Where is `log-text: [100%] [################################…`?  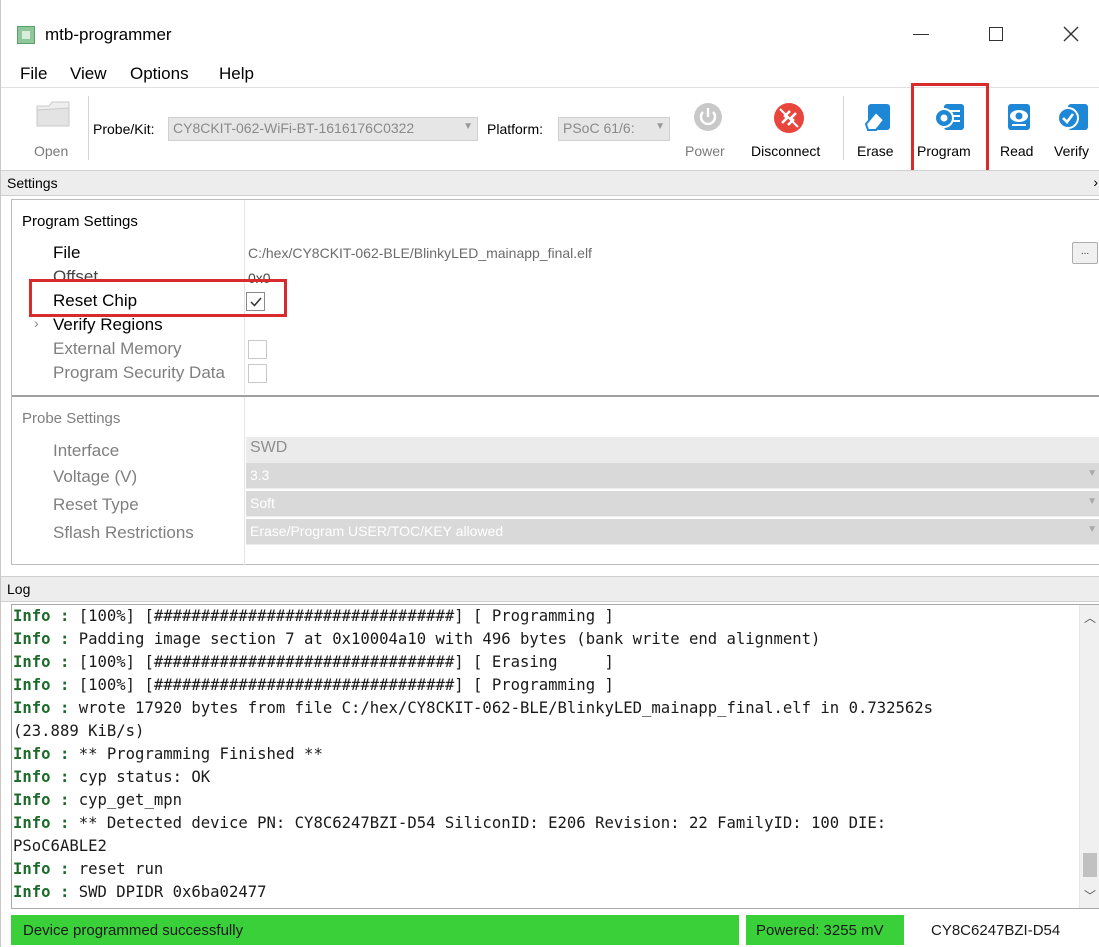
log-text: [100%] [################################… is located at coordinates (341, 662).